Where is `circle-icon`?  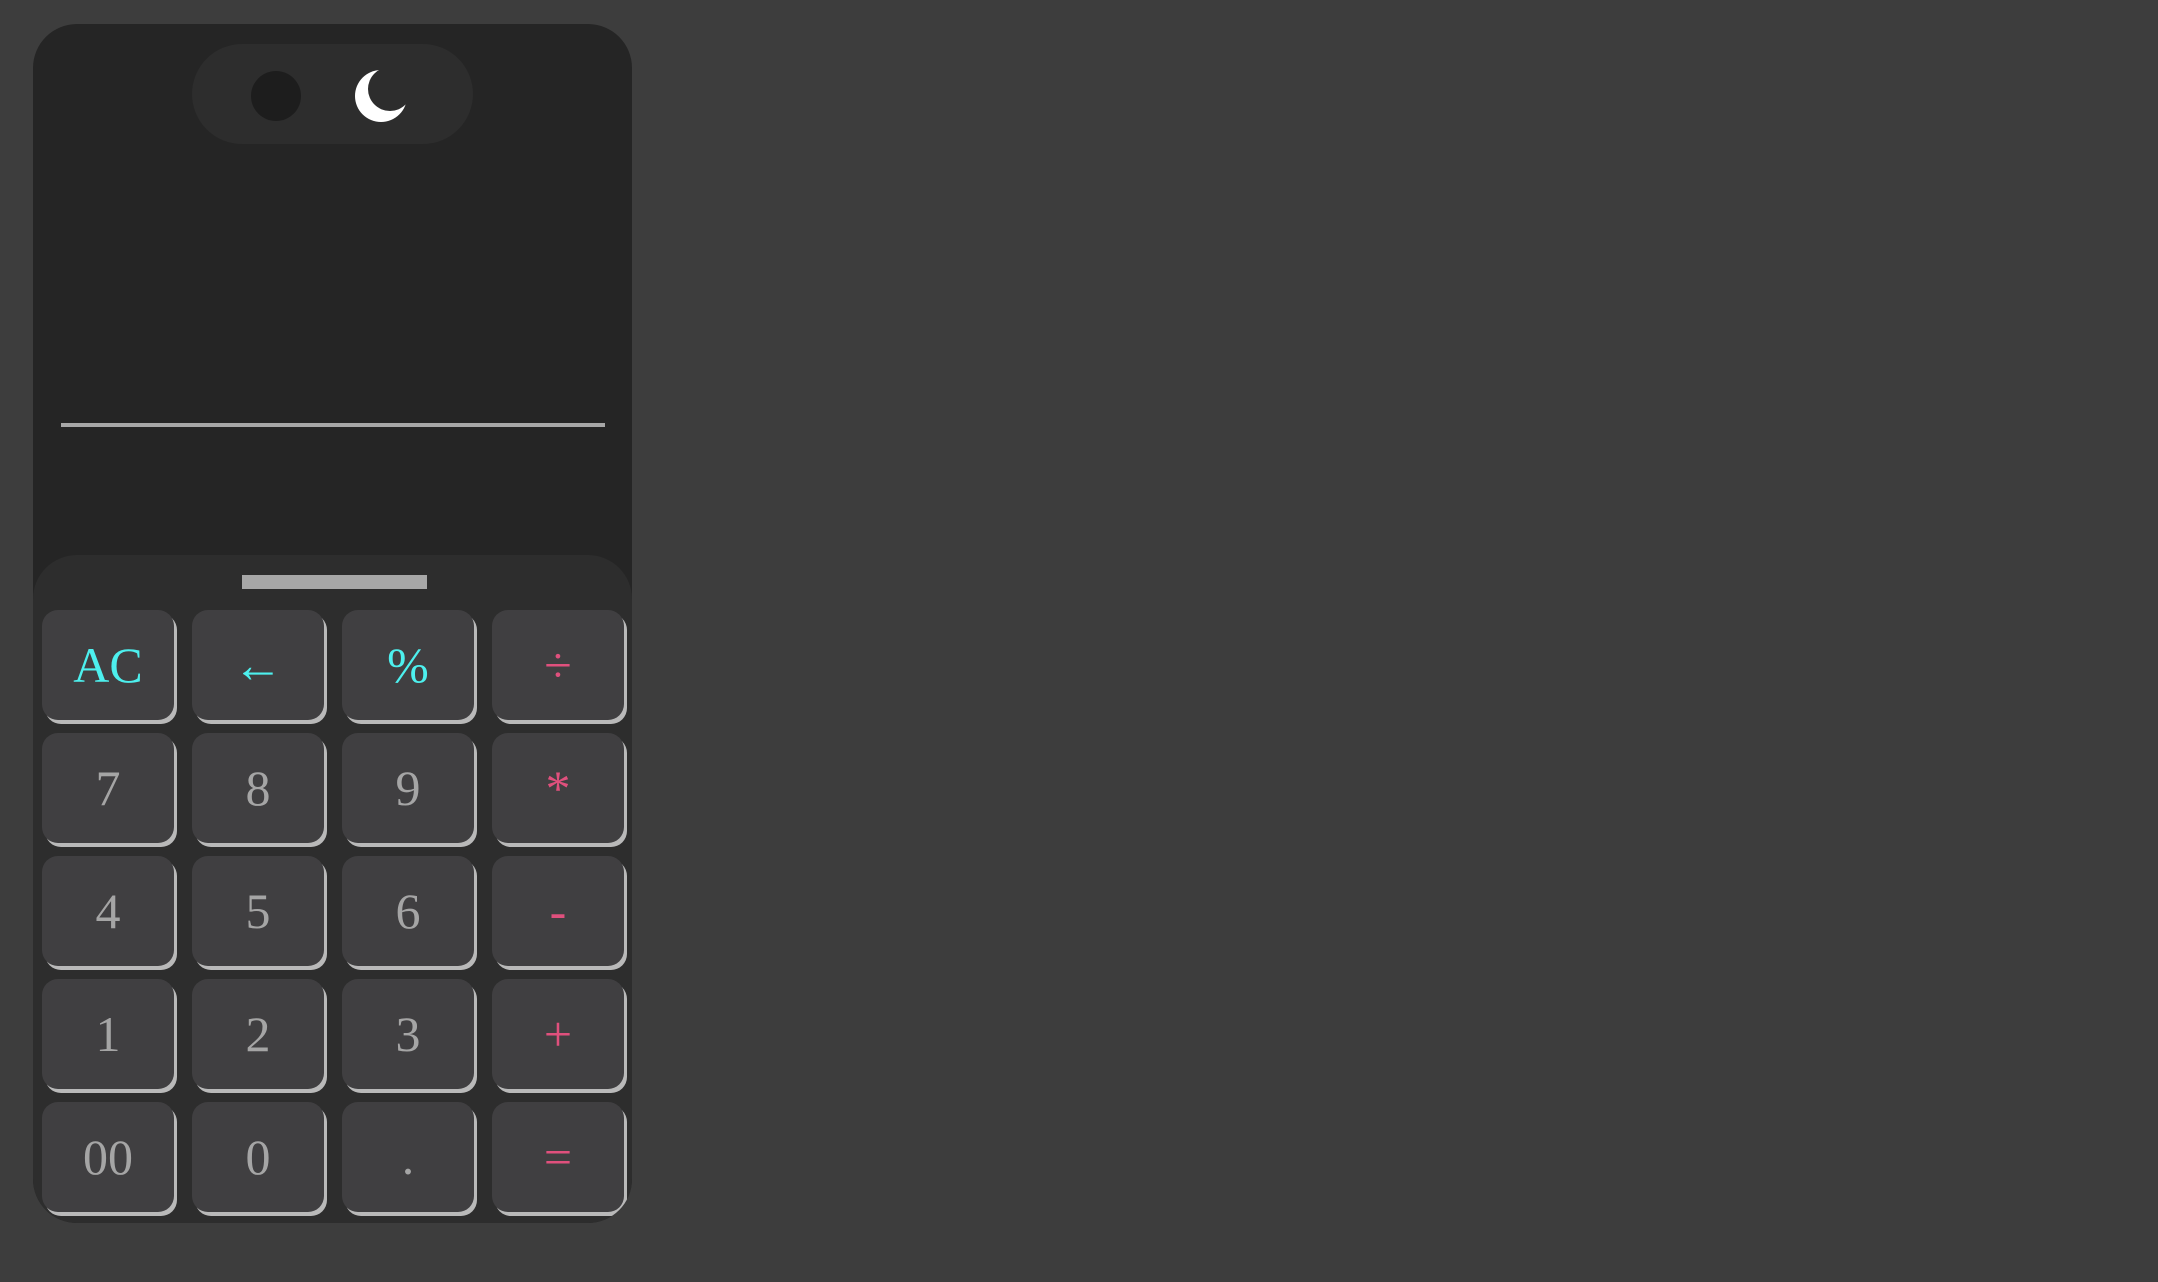
circle-icon is located at coordinates (276, 96).